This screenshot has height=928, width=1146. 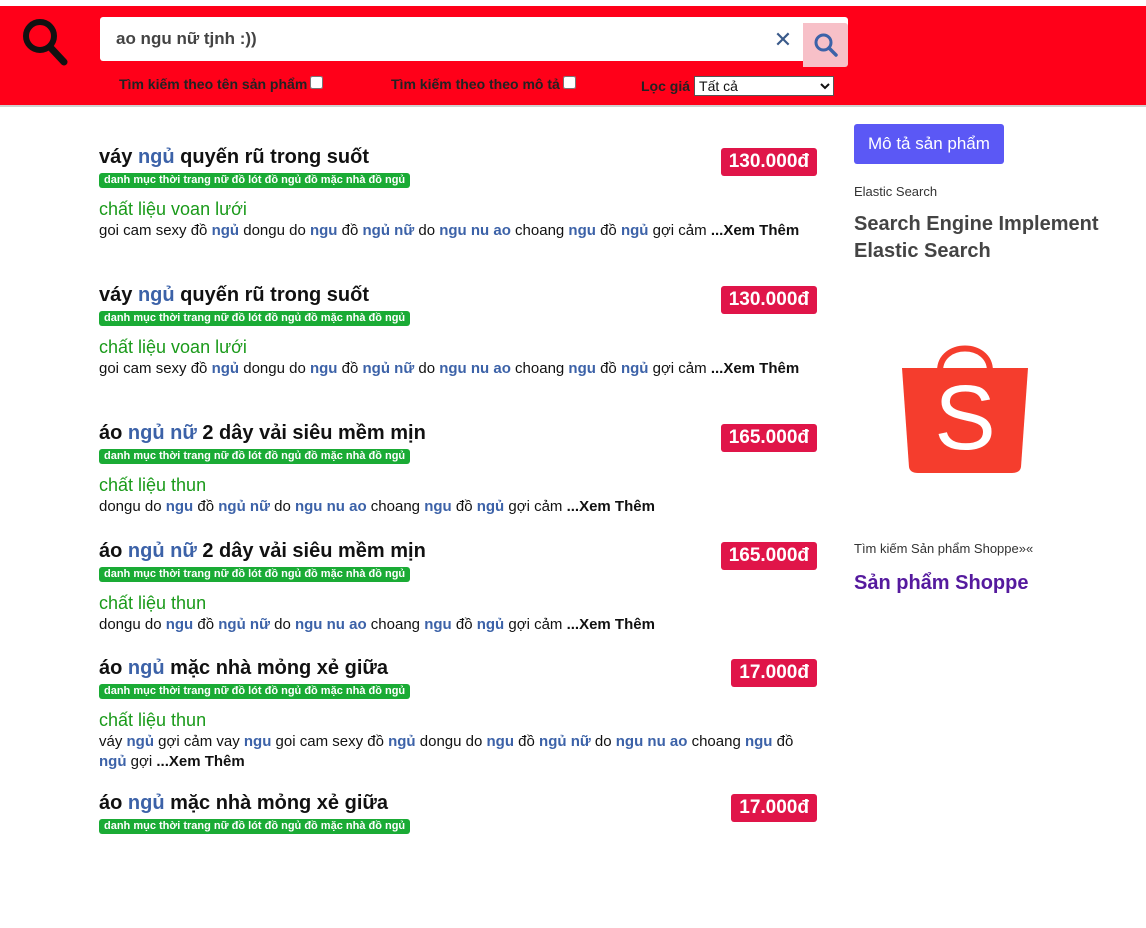 I want to click on description-segment: gợi cảm vay, so click(x=199, y=741).